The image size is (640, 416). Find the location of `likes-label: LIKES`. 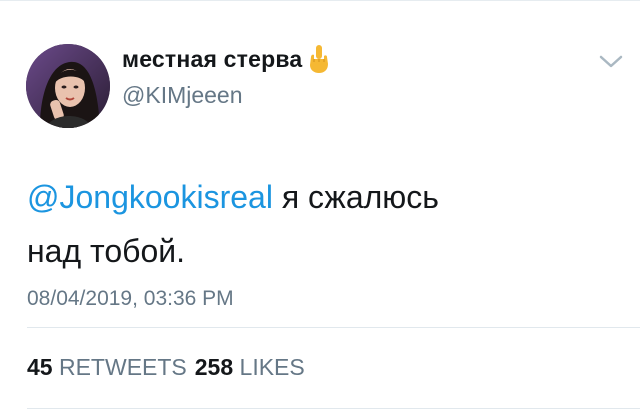

likes-label: LIKES is located at coordinates (269, 367).